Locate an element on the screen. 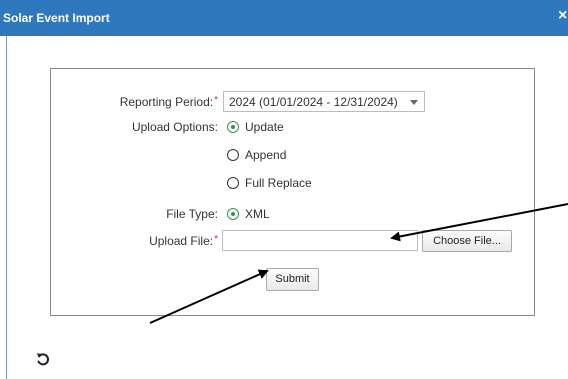 The image size is (568, 379). upload-option-full-replace-label: Full Replace is located at coordinates (278, 183).